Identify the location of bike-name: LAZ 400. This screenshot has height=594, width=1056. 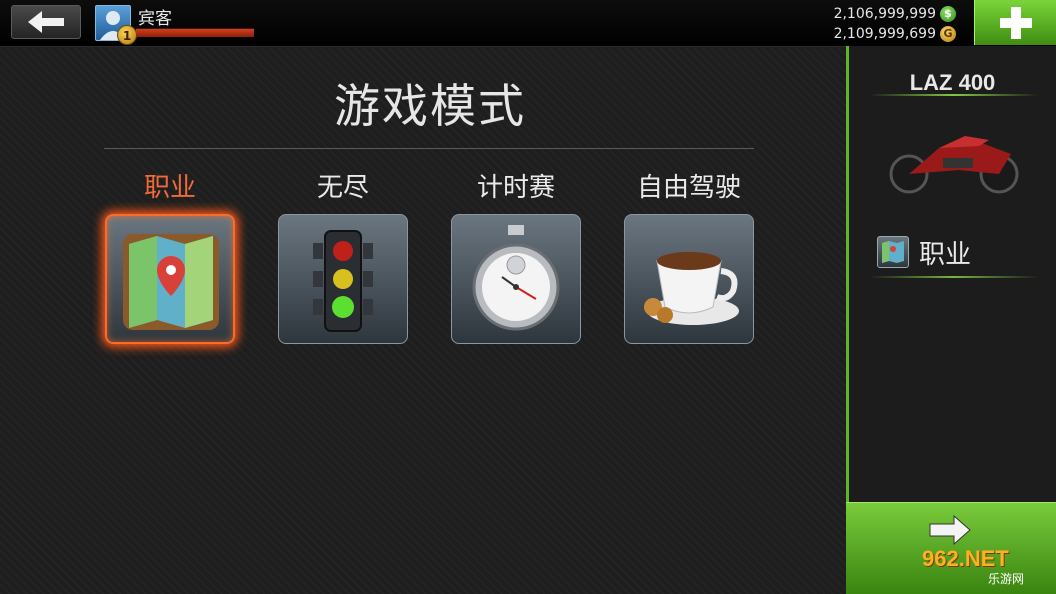
(952, 82).